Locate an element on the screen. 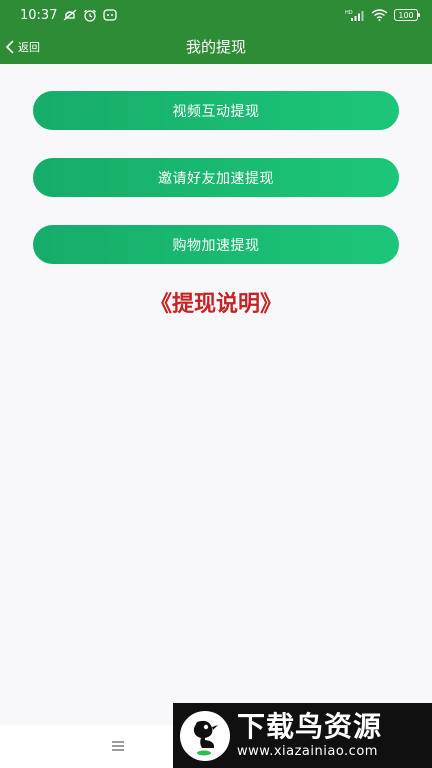  app-notification-icon is located at coordinates (110, 15).